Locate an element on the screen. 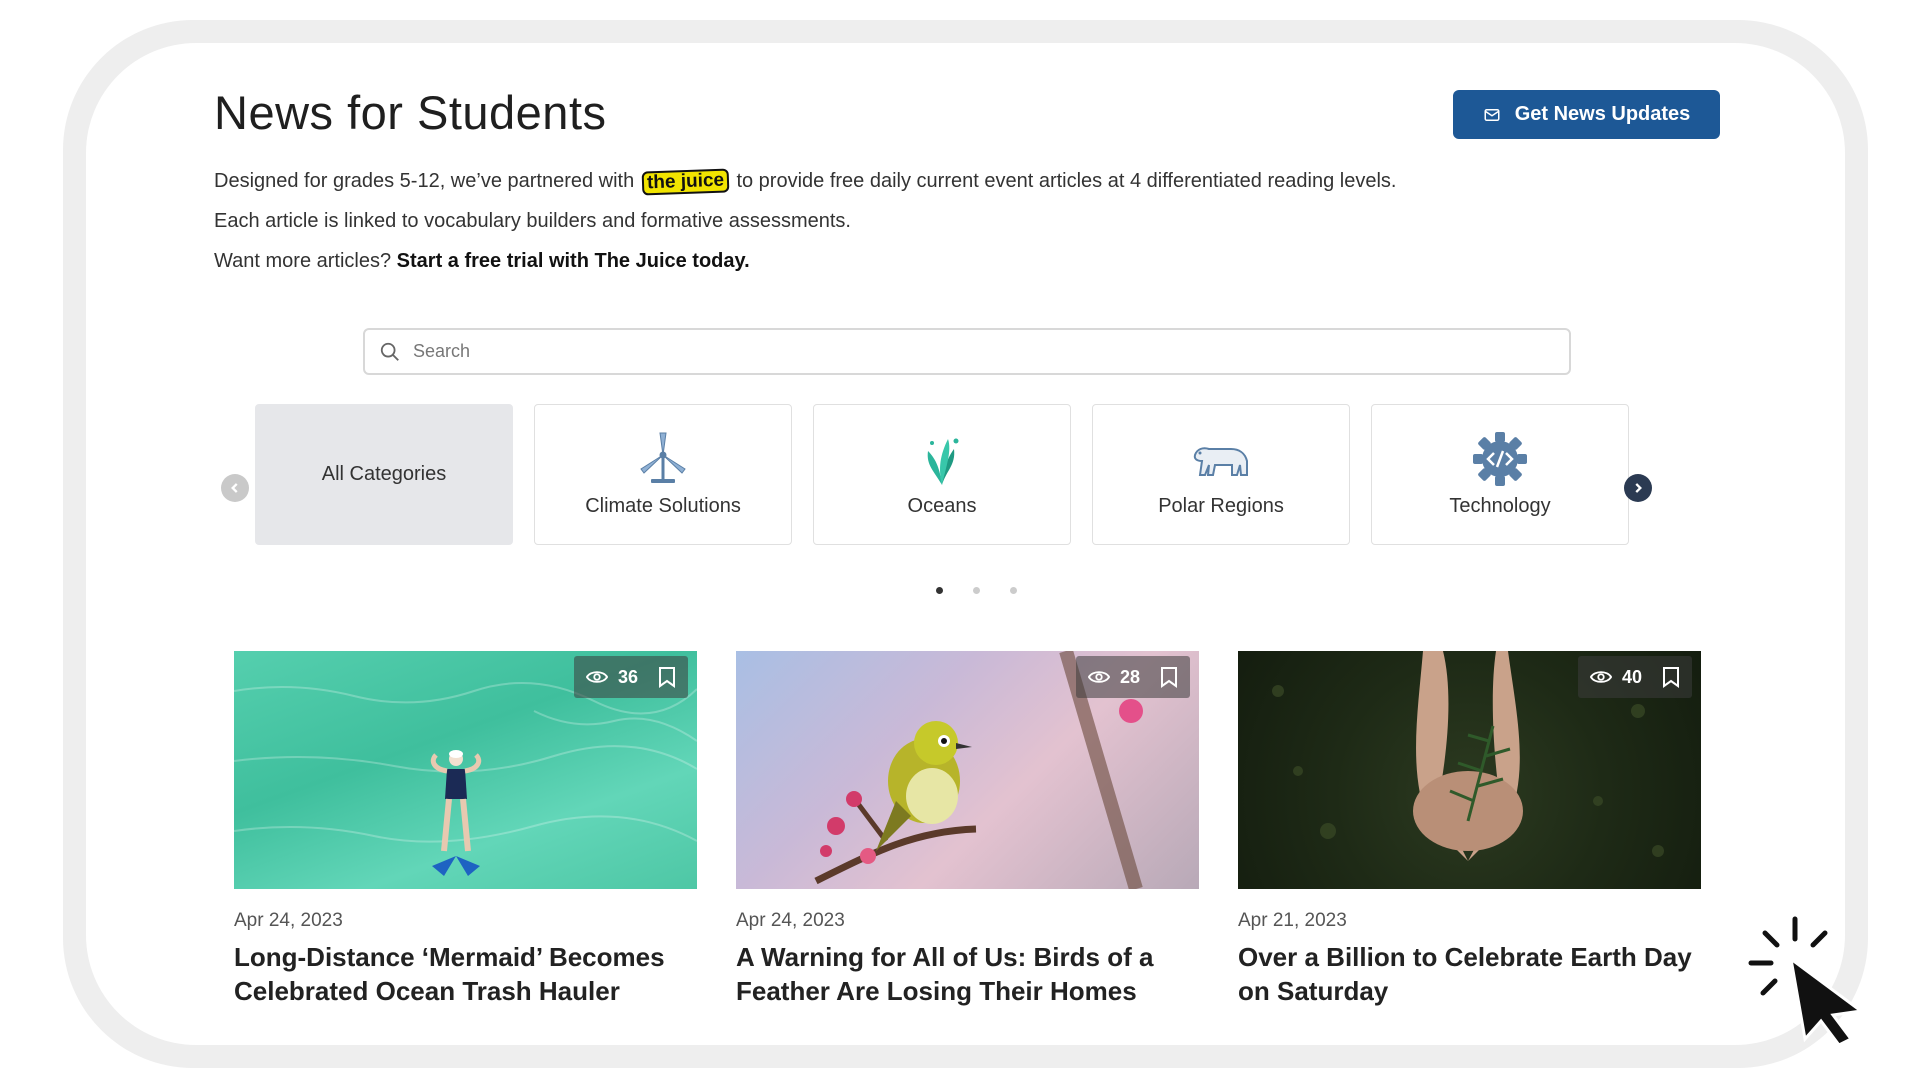 The height and width of the screenshot is (1080, 1920). search-icon is located at coordinates (389, 351).